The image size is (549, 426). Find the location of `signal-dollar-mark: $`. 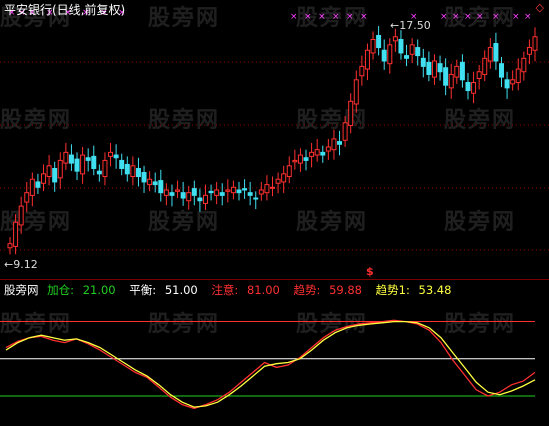

signal-dollar-mark: $ is located at coordinates (370, 271).